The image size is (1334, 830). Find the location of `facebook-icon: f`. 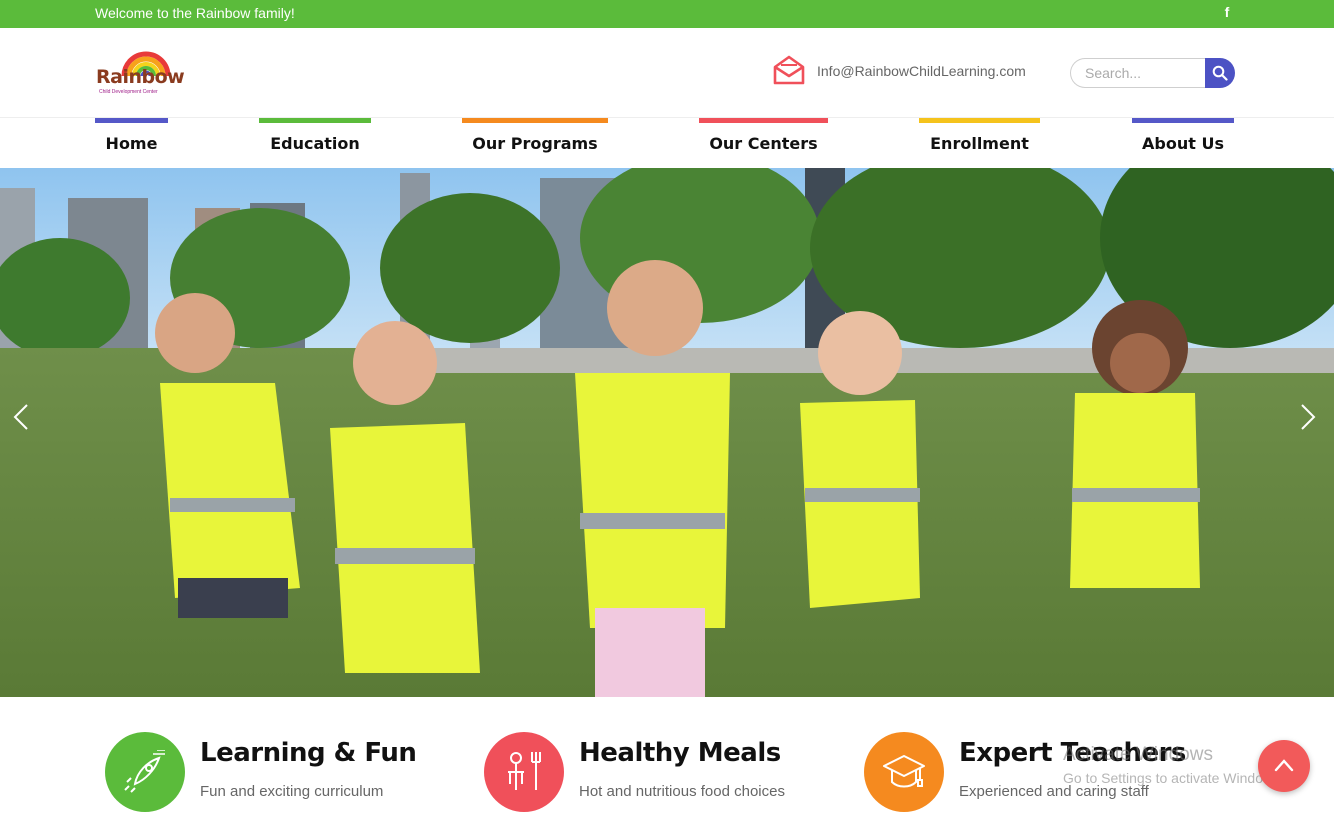

facebook-icon: f is located at coordinates (1227, 12).